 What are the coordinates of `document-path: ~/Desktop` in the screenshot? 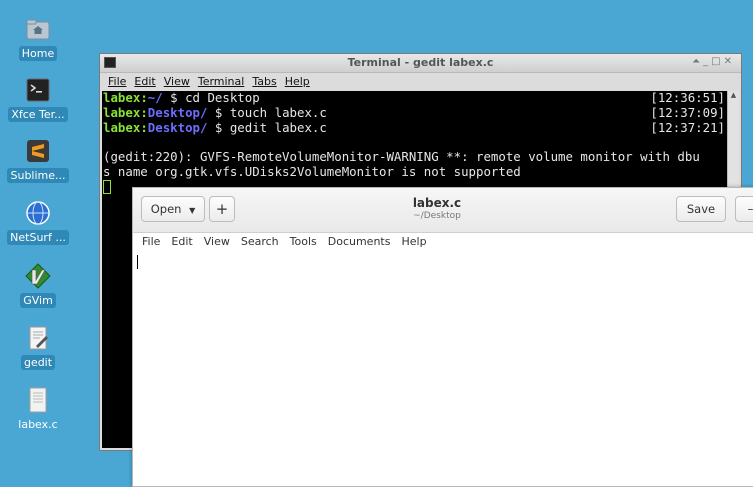 It's located at (437, 216).